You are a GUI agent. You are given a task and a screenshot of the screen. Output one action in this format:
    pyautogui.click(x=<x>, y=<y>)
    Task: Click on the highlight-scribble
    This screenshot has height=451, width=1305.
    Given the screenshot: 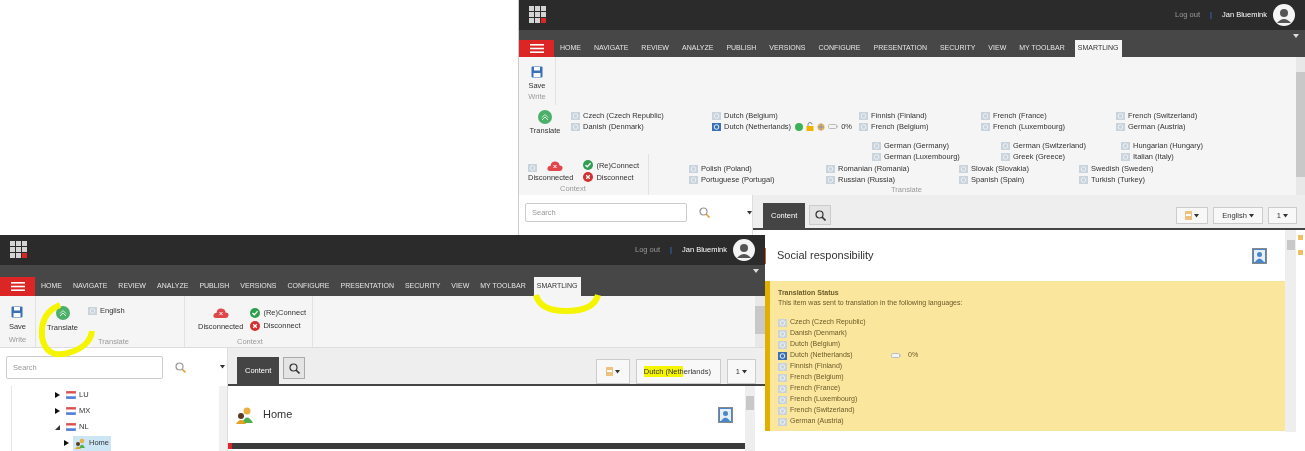 What is the action you would take?
    pyautogui.click(x=567, y=303)
    